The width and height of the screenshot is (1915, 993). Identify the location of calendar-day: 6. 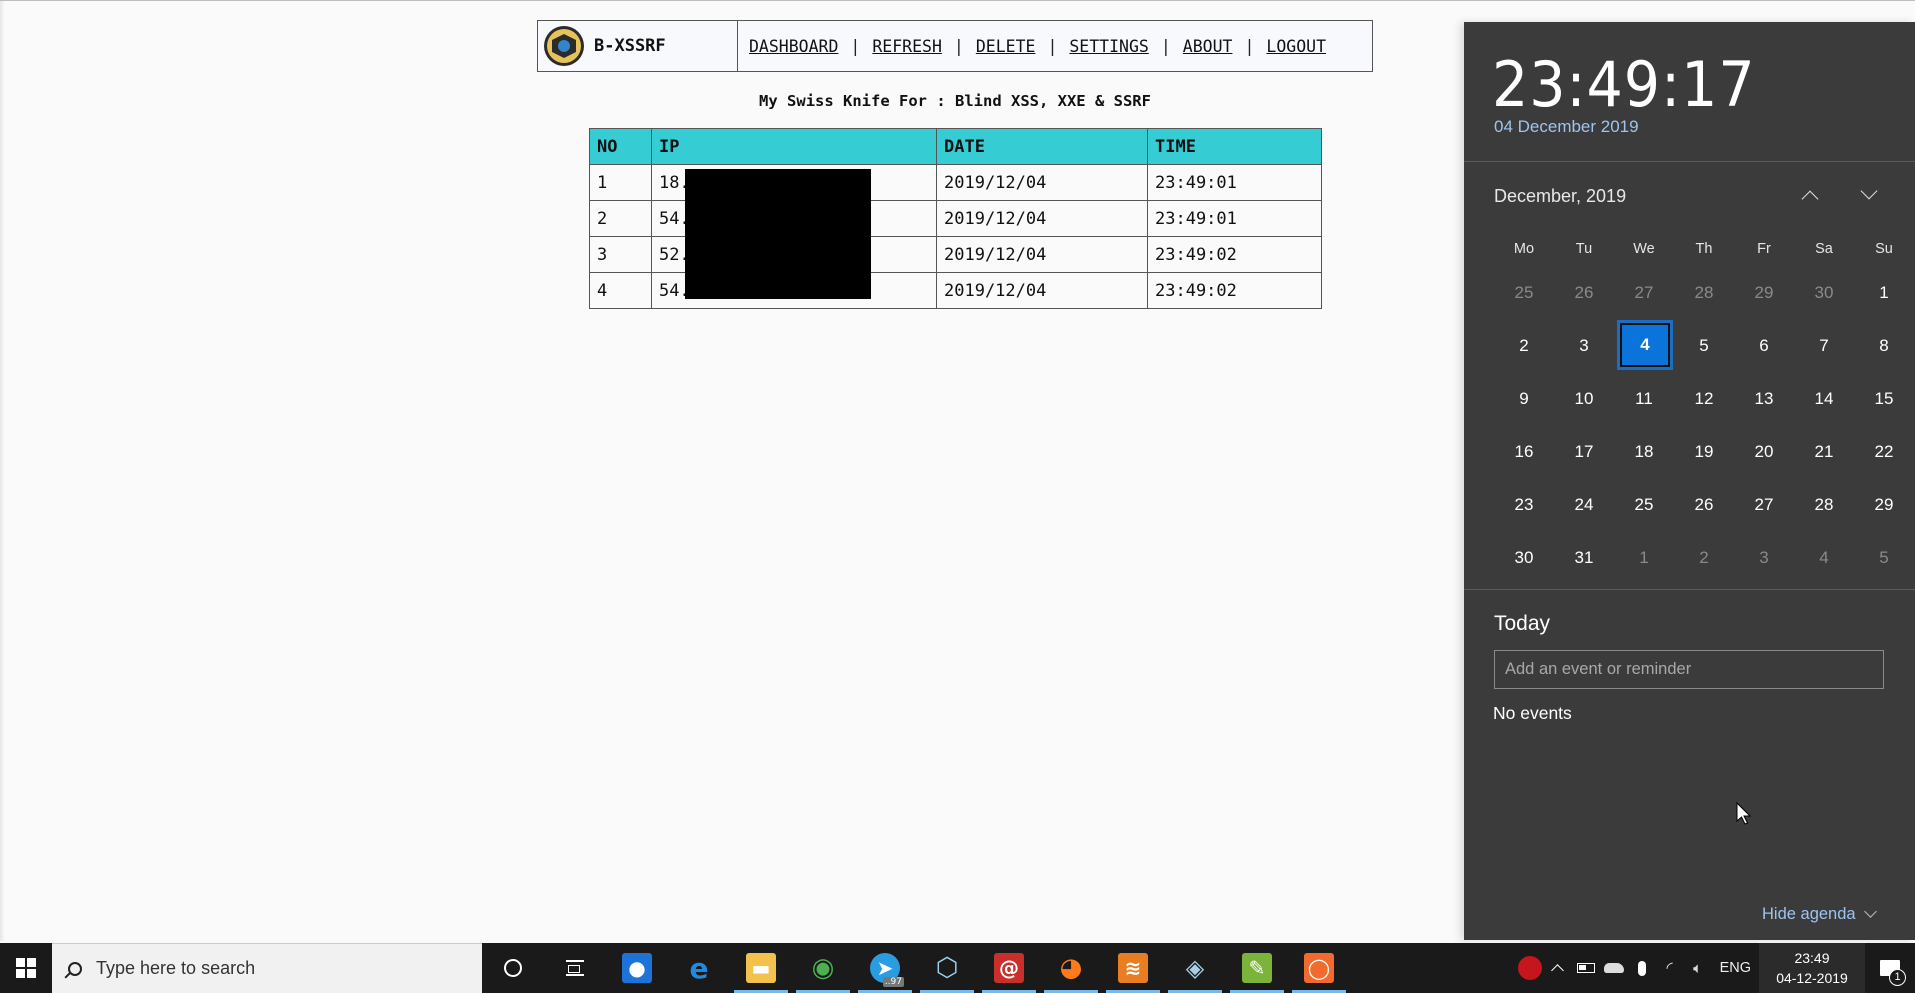
(1764, 345).